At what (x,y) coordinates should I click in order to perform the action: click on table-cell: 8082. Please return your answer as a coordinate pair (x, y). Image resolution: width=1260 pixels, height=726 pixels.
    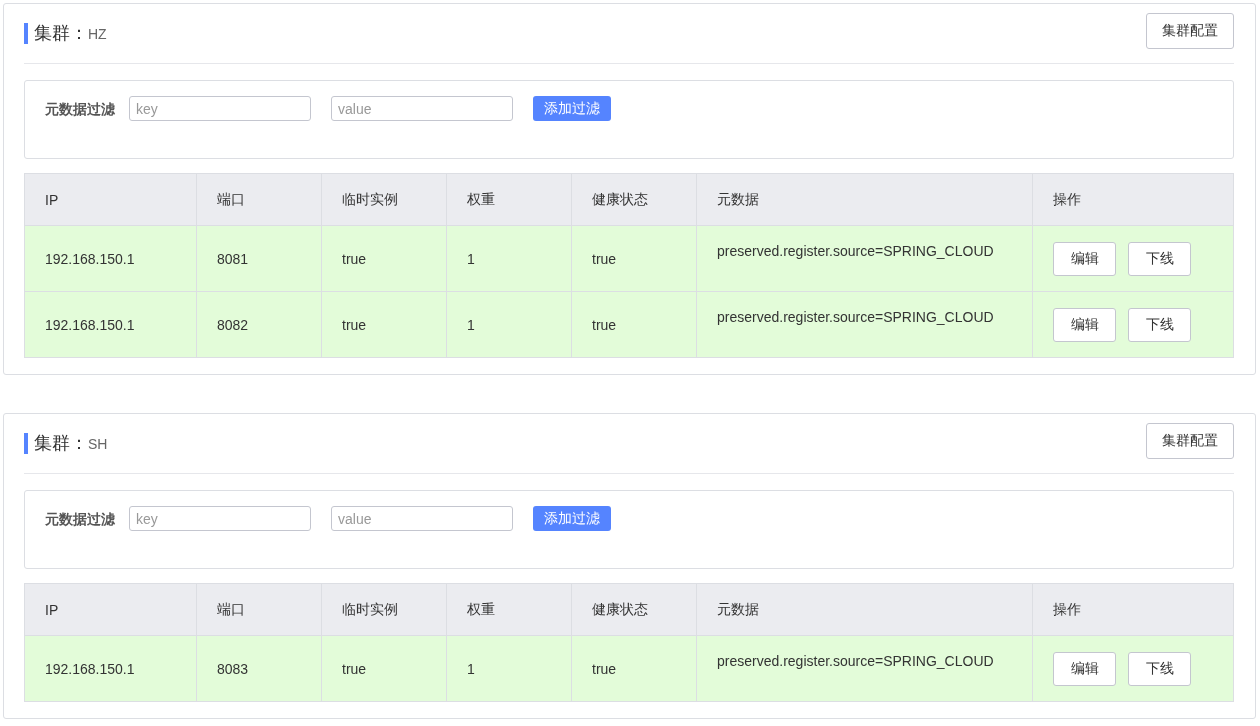
    Looking at the image, I should click on (259, 324).